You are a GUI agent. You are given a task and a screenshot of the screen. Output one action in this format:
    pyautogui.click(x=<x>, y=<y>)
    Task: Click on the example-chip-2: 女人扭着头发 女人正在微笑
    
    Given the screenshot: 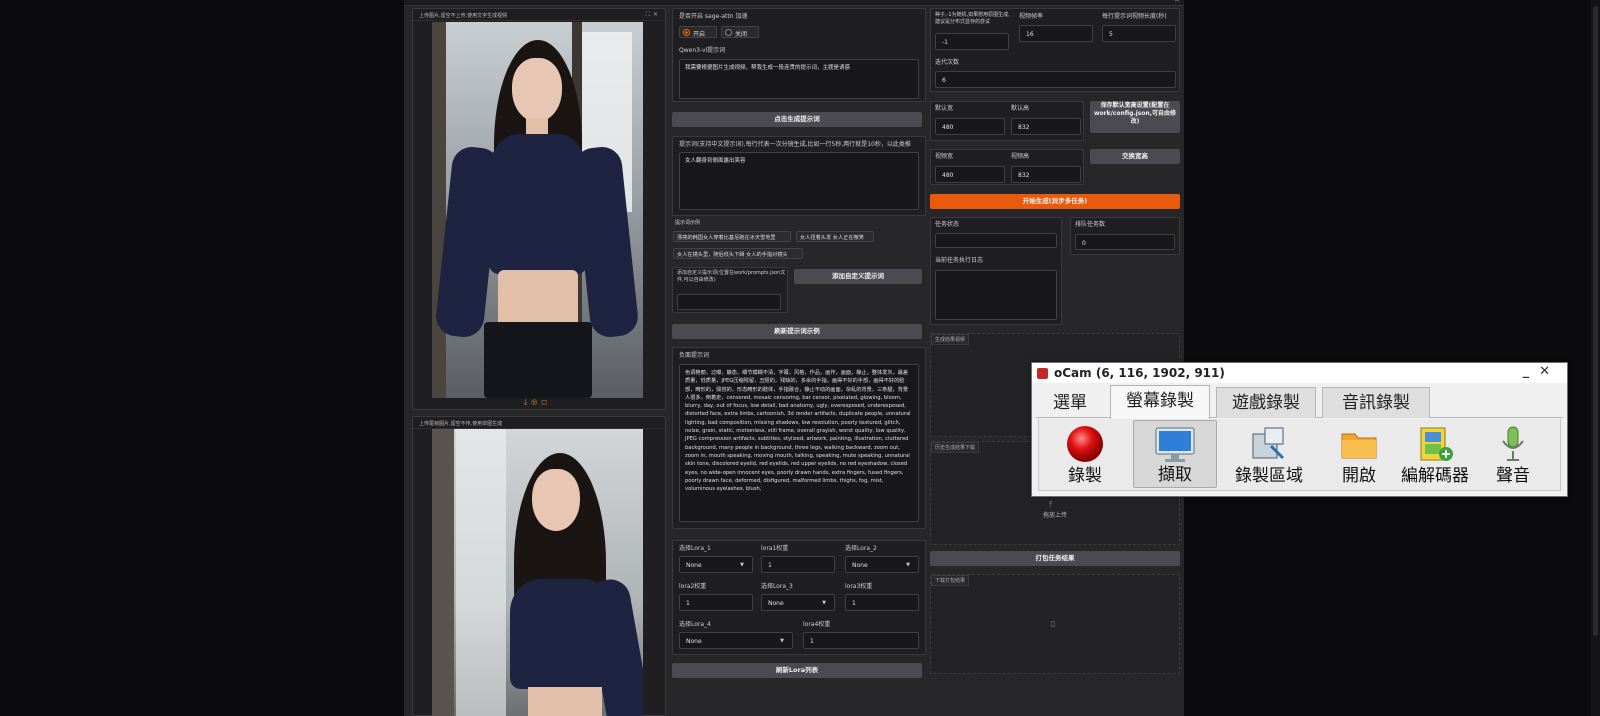 What is the action you would take?
    pyautogui.click(x=835, y=236)
    